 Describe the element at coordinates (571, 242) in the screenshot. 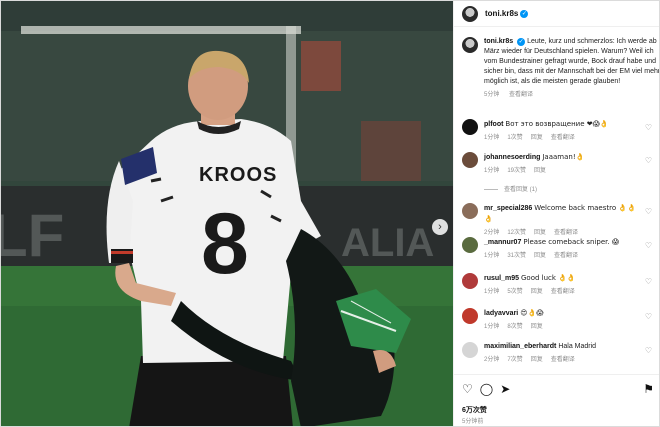

I see `comment-text: Please comeback sniper. 😱` at that location.